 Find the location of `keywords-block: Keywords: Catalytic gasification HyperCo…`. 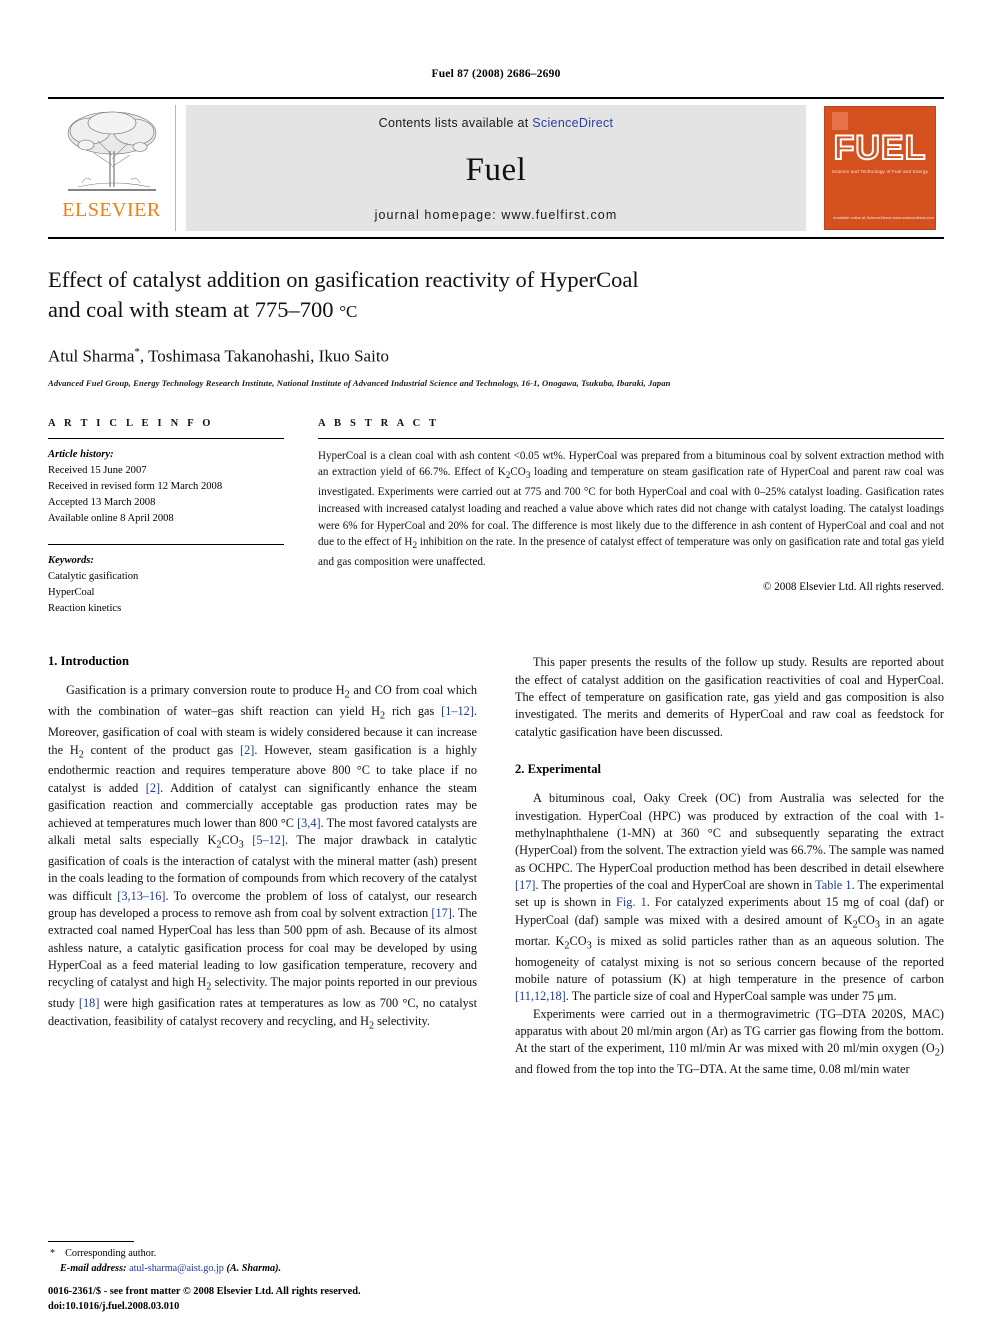

keywords-block: Keywords: Catalytic gasification HyperCo… is located at coordinates (166, 585).